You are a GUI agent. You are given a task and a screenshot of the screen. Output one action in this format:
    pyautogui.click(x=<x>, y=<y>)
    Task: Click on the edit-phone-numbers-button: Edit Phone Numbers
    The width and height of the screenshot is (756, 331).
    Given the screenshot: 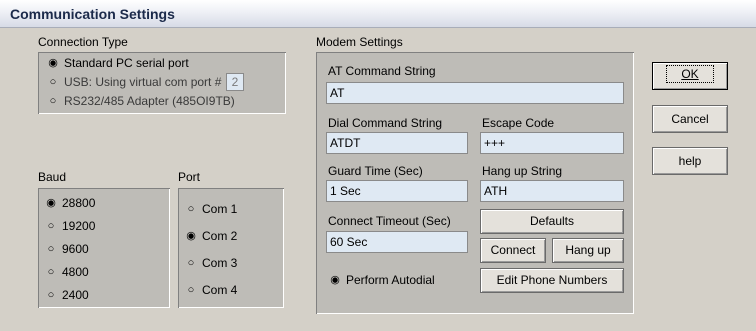 What is the action you would take?
    pyautogui.click(x=552, y=280)
    